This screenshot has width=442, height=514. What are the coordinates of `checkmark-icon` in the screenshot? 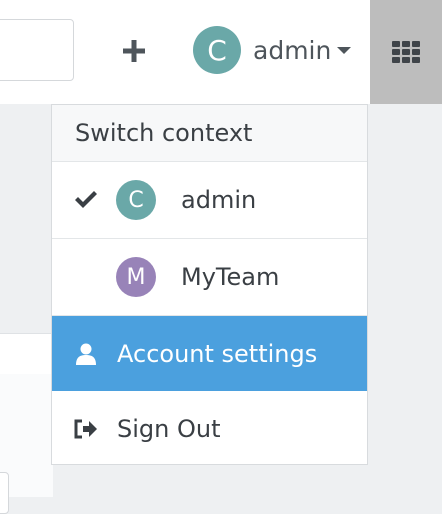 It's located at (86, 200).